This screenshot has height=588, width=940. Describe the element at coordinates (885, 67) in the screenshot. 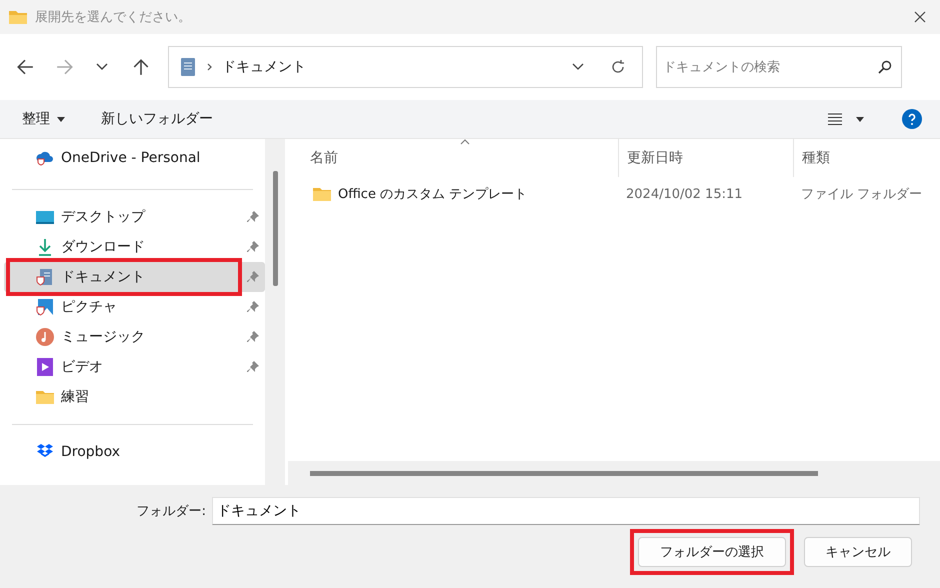

I see `search-icon` at that location.